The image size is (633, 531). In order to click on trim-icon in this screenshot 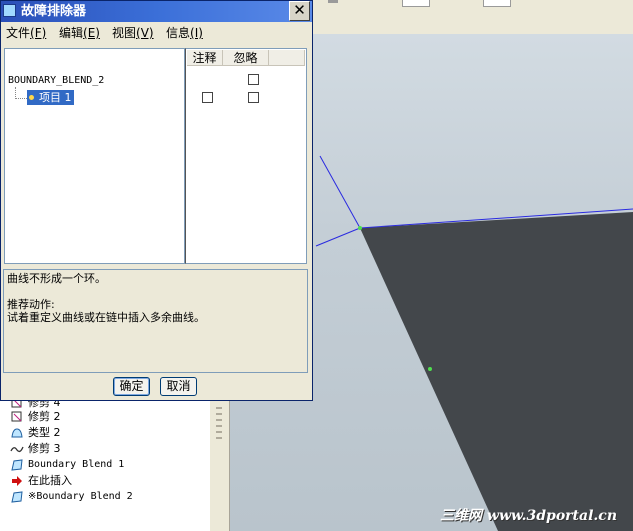, I will do `click(16, 416)`.